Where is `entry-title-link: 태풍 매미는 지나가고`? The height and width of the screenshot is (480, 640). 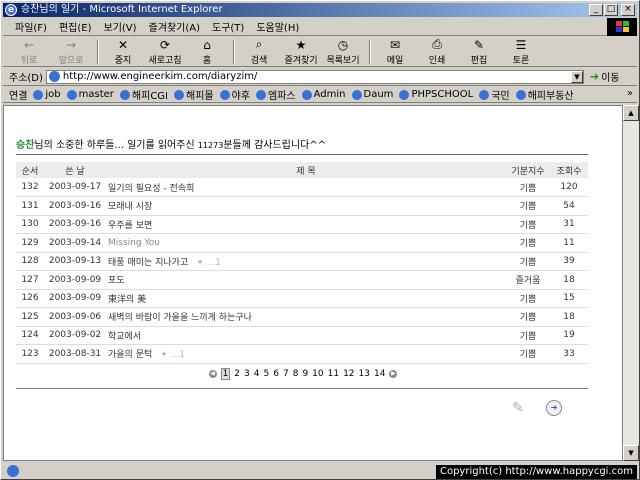 entry-title-link: 태풍 매미는 지나가고 is located at coordinates (148, 263).